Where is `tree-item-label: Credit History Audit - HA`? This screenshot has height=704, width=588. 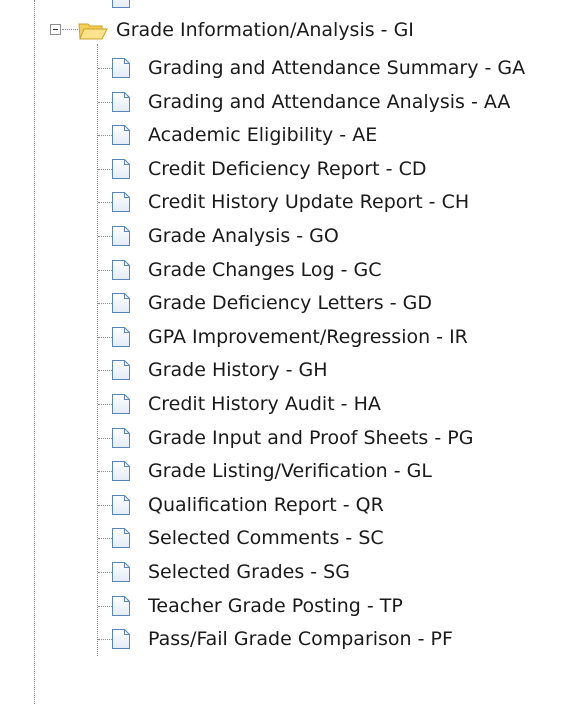
tree-item-label: Credit History Audit - HA is located at coordinates (264, 404).